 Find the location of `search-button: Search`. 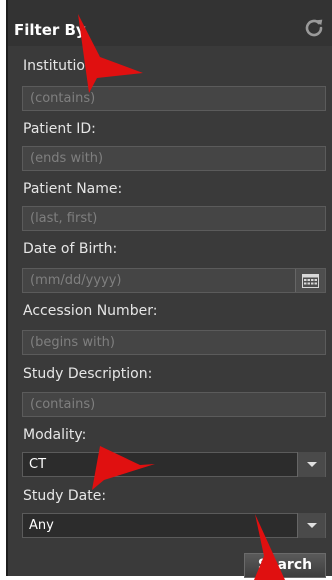

search-button: Search is located at coordinates (285, 565).